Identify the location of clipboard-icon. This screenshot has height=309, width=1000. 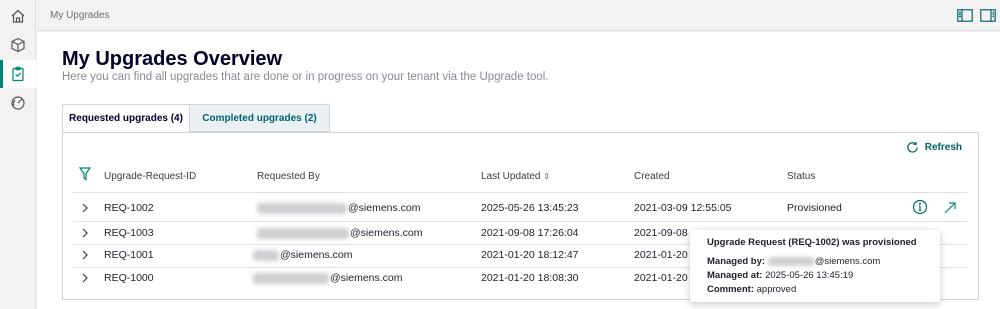
(18, 74).